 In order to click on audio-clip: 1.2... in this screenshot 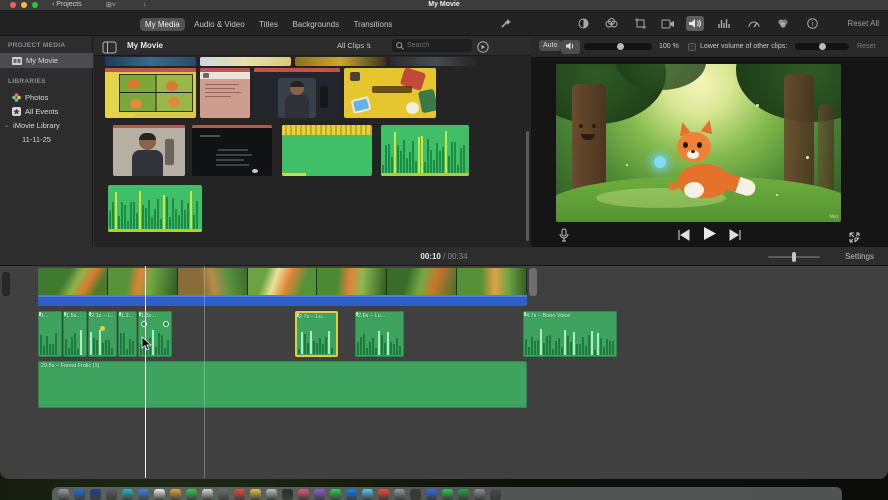, I will do `click(127, 334)`.